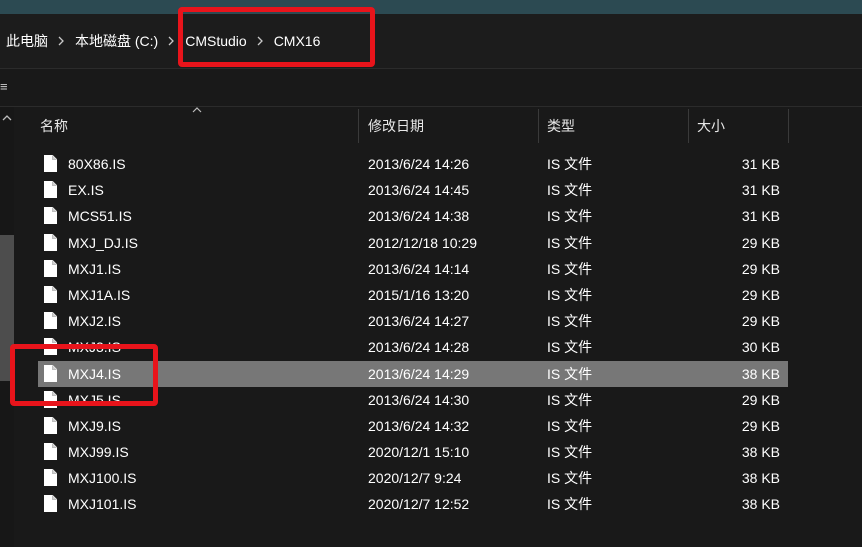  What do you see at coordinates (100, 216) in the screenshot?
I see `file-name: MCS51.IS` at bounding box center [100, 216].